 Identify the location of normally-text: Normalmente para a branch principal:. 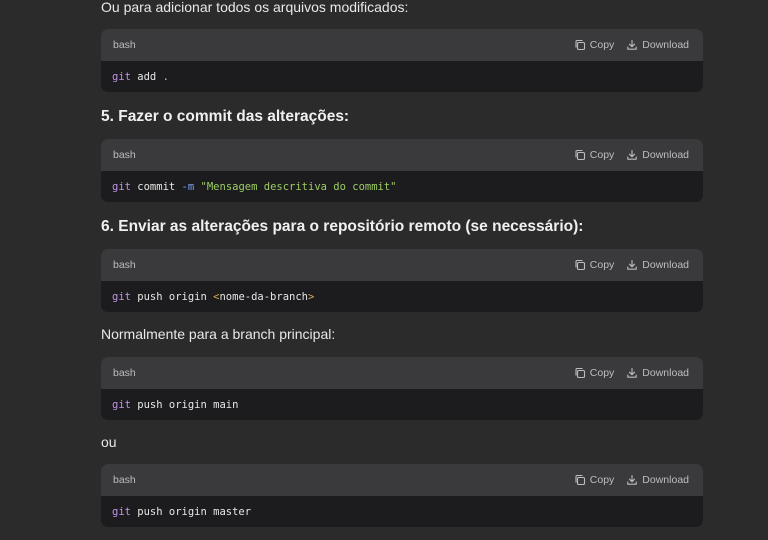
(218, 334).